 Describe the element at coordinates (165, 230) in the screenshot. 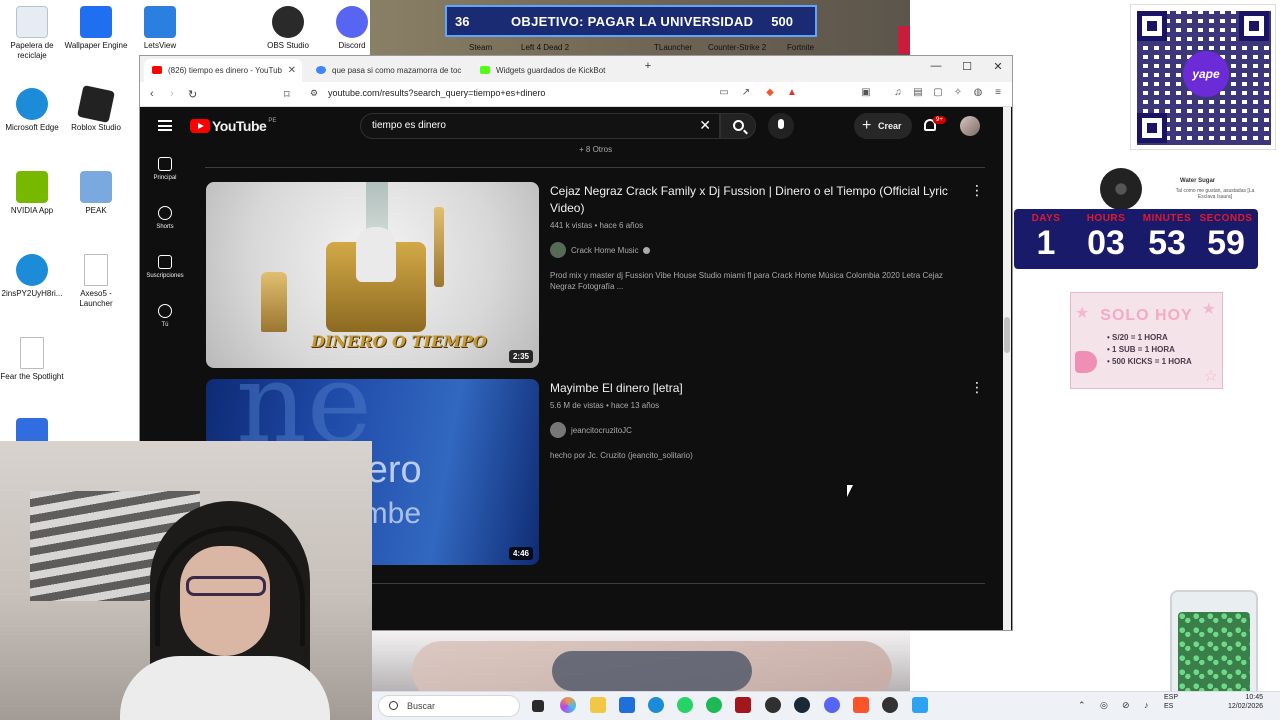

I see `sidebar-item-shorts: Shorts` at that location.